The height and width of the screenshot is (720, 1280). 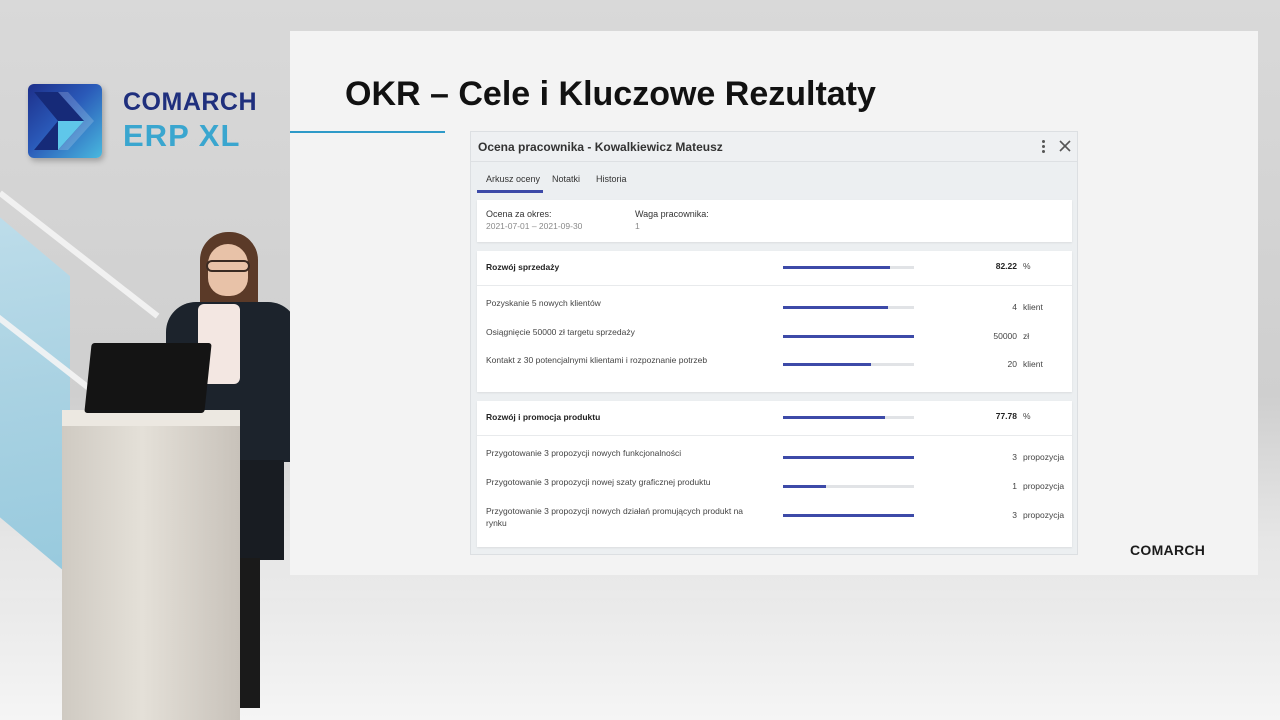 What do you see at coordinates (600, 147) in the screenshot?
I see `window-title: Ocena pracownika - Kowalkiewicz Mateusz` at bounding box center [600, 147].